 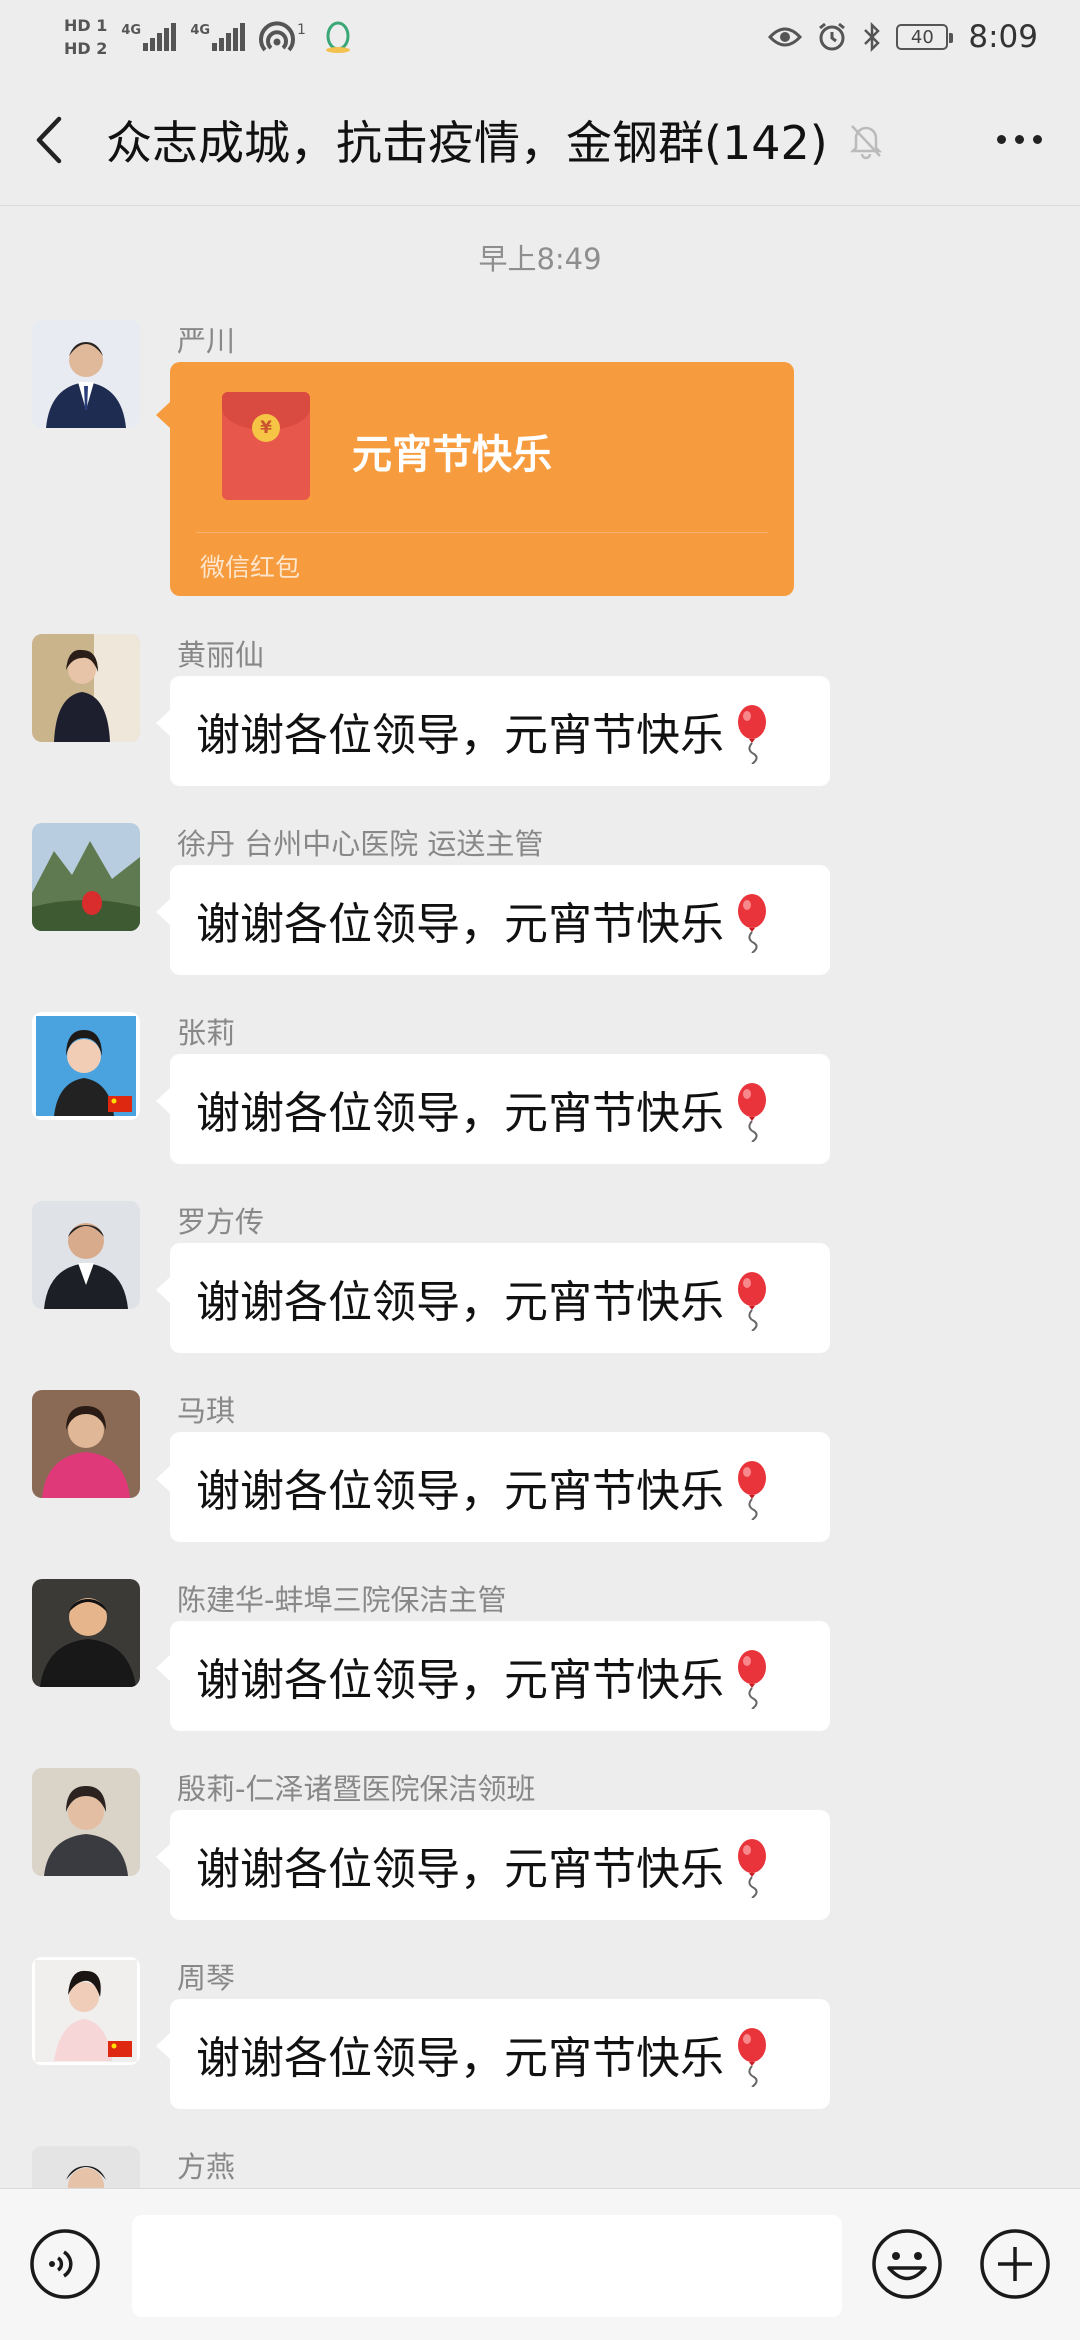 What do you see at coordinates (85, 37) in the screenshot?
I see `hd-indicators: HD 1 HD 2` at bounding box center [85, 37].